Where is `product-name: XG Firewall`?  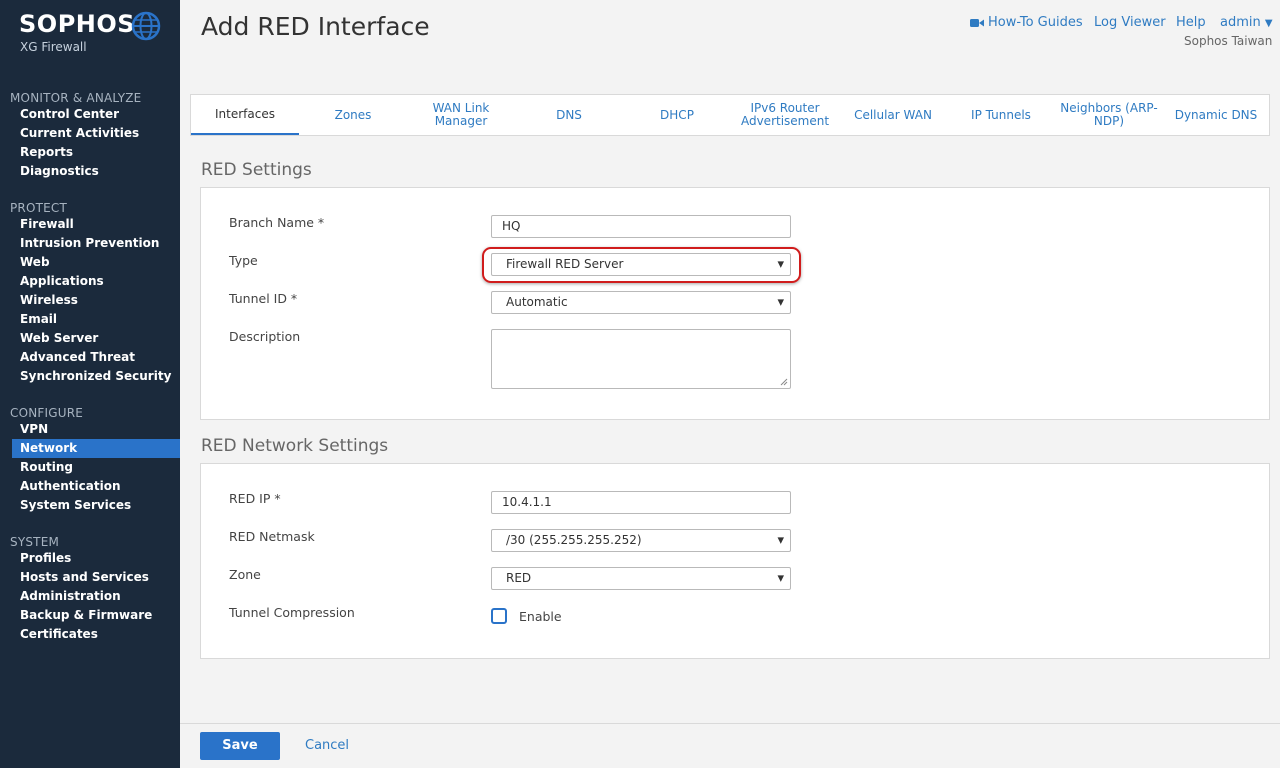
product-name: XG Firewall is located at coordinates (53, 47).